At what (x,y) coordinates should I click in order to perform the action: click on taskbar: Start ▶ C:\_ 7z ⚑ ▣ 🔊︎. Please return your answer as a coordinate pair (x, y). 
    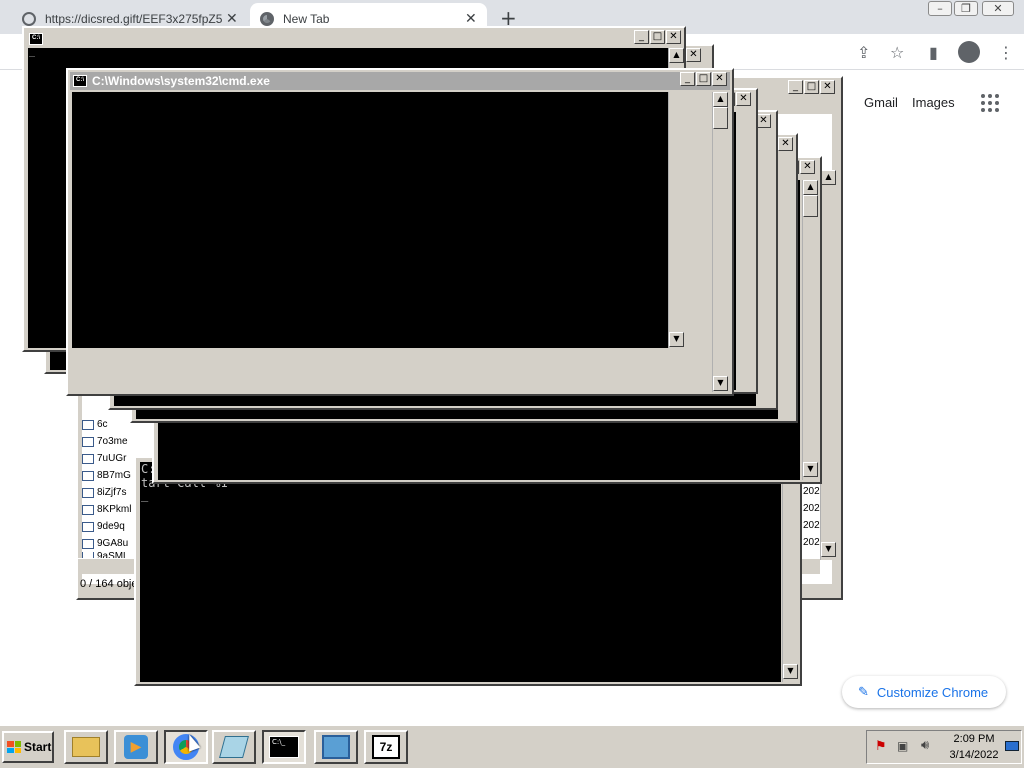
    Looking at the image, I should click on (512, 746).